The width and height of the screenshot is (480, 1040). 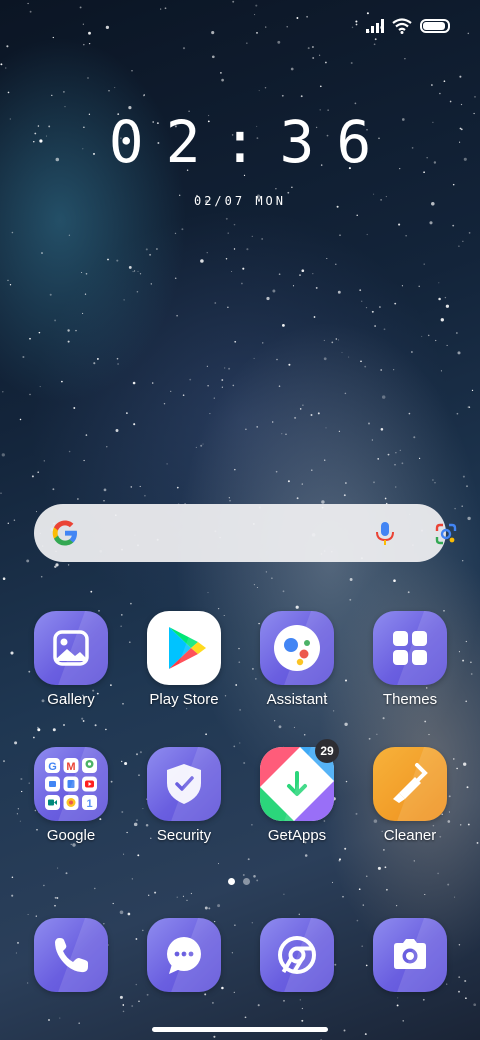 What do you see at coordinates (410, 795) in the screenshot?
I see `app-cleaner: Cleaner` at bounding box center [410, 795].